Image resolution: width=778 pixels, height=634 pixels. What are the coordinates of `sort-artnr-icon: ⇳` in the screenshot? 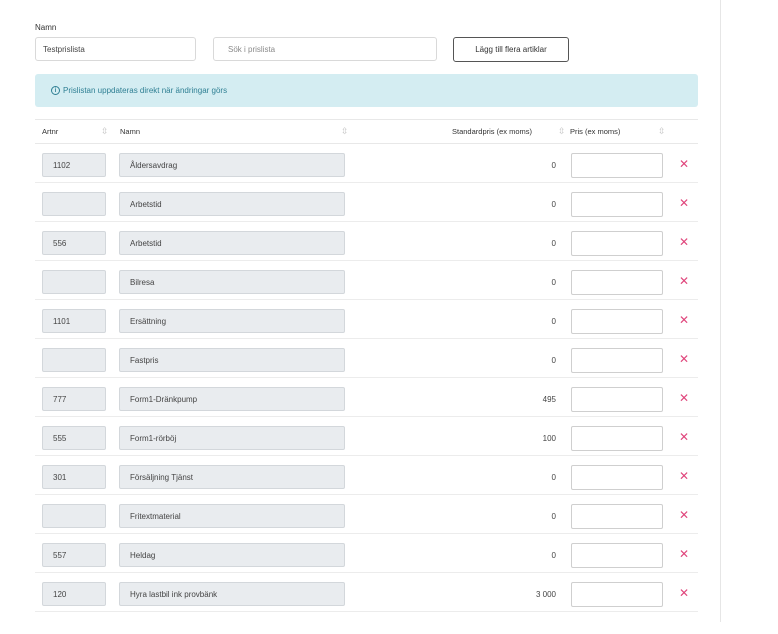 It's located at (105, 131).